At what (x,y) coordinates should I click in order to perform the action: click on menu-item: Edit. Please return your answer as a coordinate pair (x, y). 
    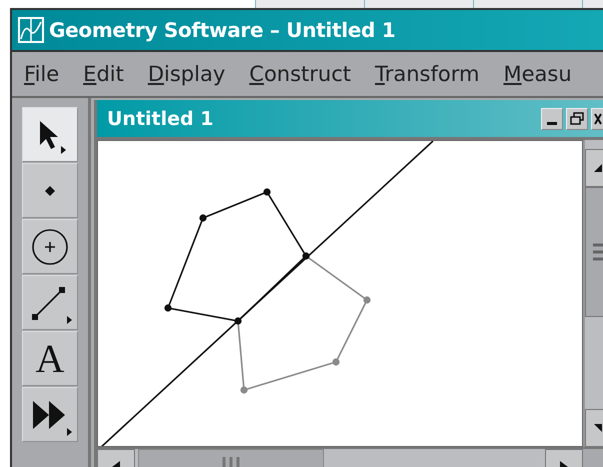
    Looking at the image, I should click on (103, 74).